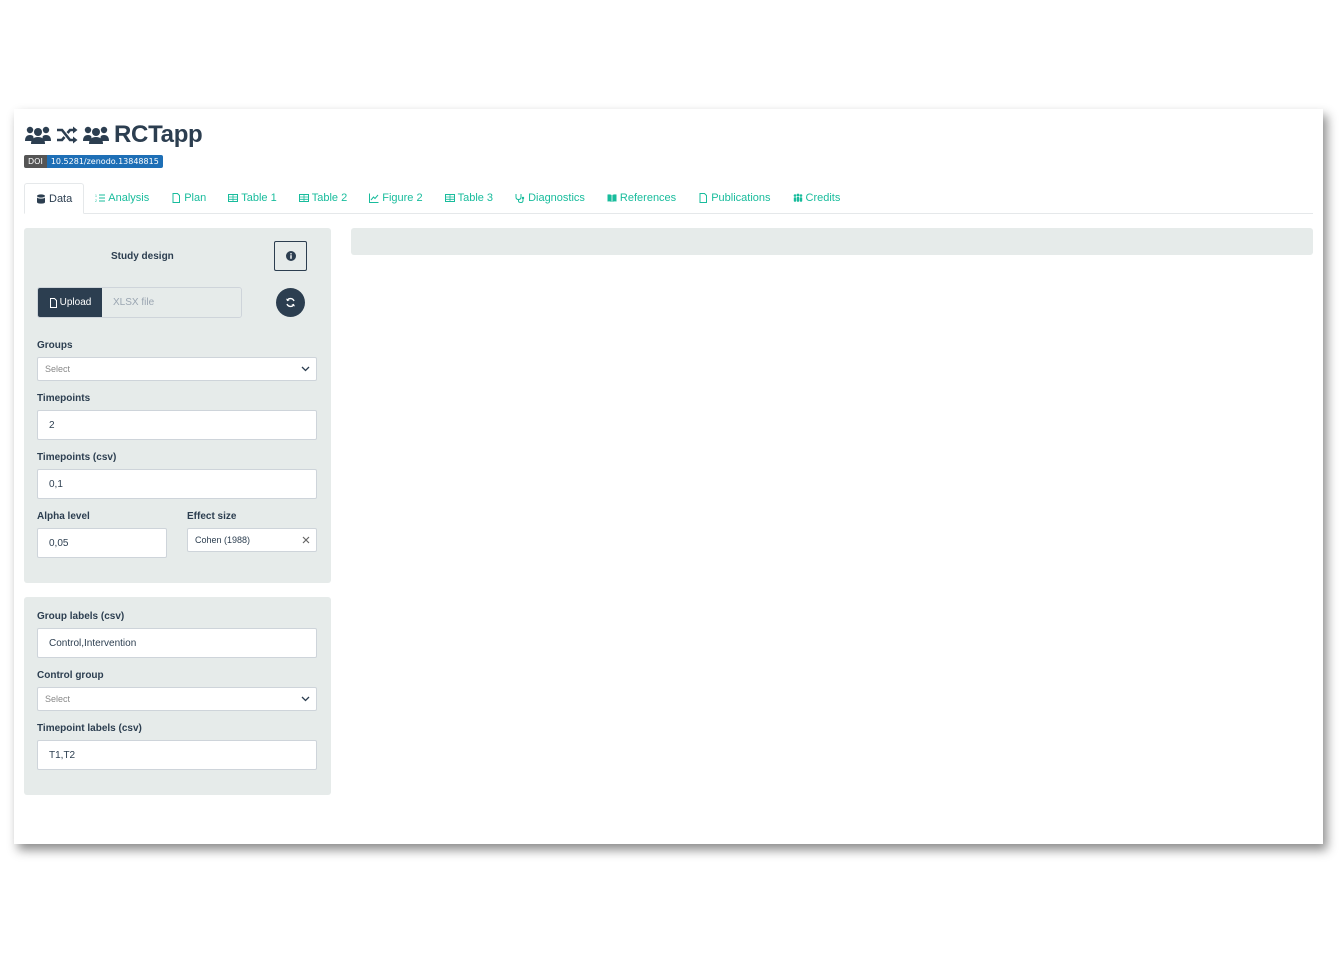  What do you see at coordinates (104, 161) in the screenshot?
I see `doi-badge-value: 10.5281/zenodo.13848815` at bounding box center [104, 161].